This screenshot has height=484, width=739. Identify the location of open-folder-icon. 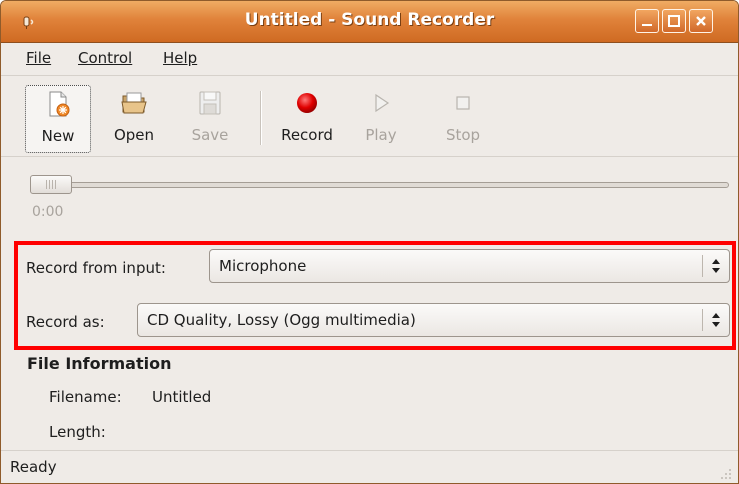
(134, 103).